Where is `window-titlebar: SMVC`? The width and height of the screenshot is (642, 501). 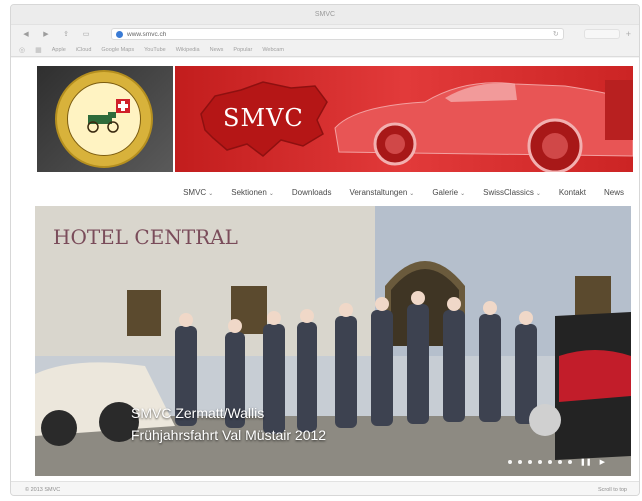
window-titlebar: SMVC is located at coordinates (325, 15).